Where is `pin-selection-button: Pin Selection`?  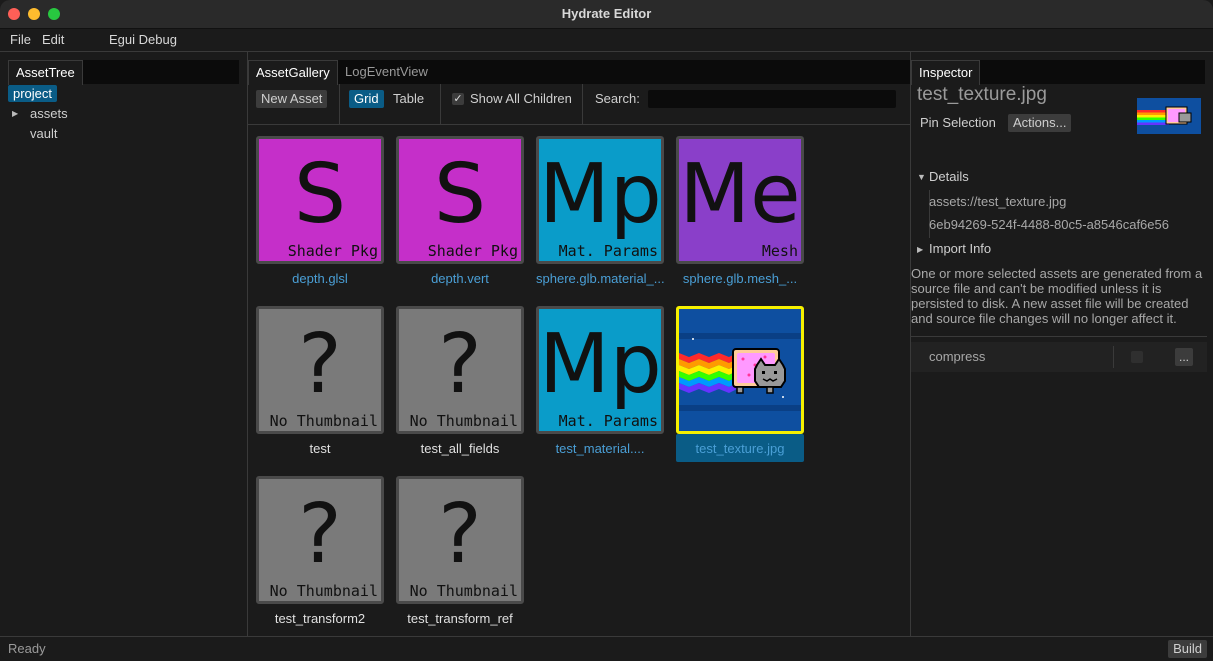 pin-selection-button: Pin Selection is located at coordinates (958, 122).